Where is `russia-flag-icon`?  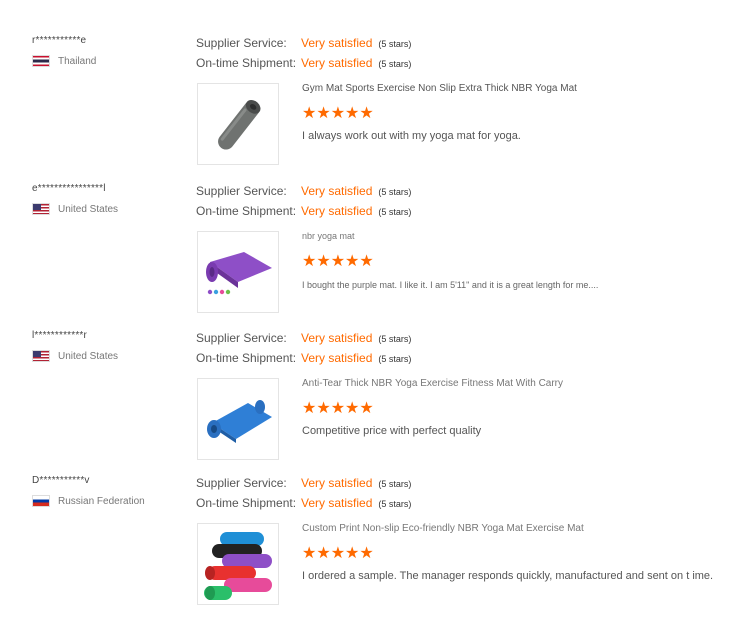
russia-flag-icon is located at coordinates (41, 501).